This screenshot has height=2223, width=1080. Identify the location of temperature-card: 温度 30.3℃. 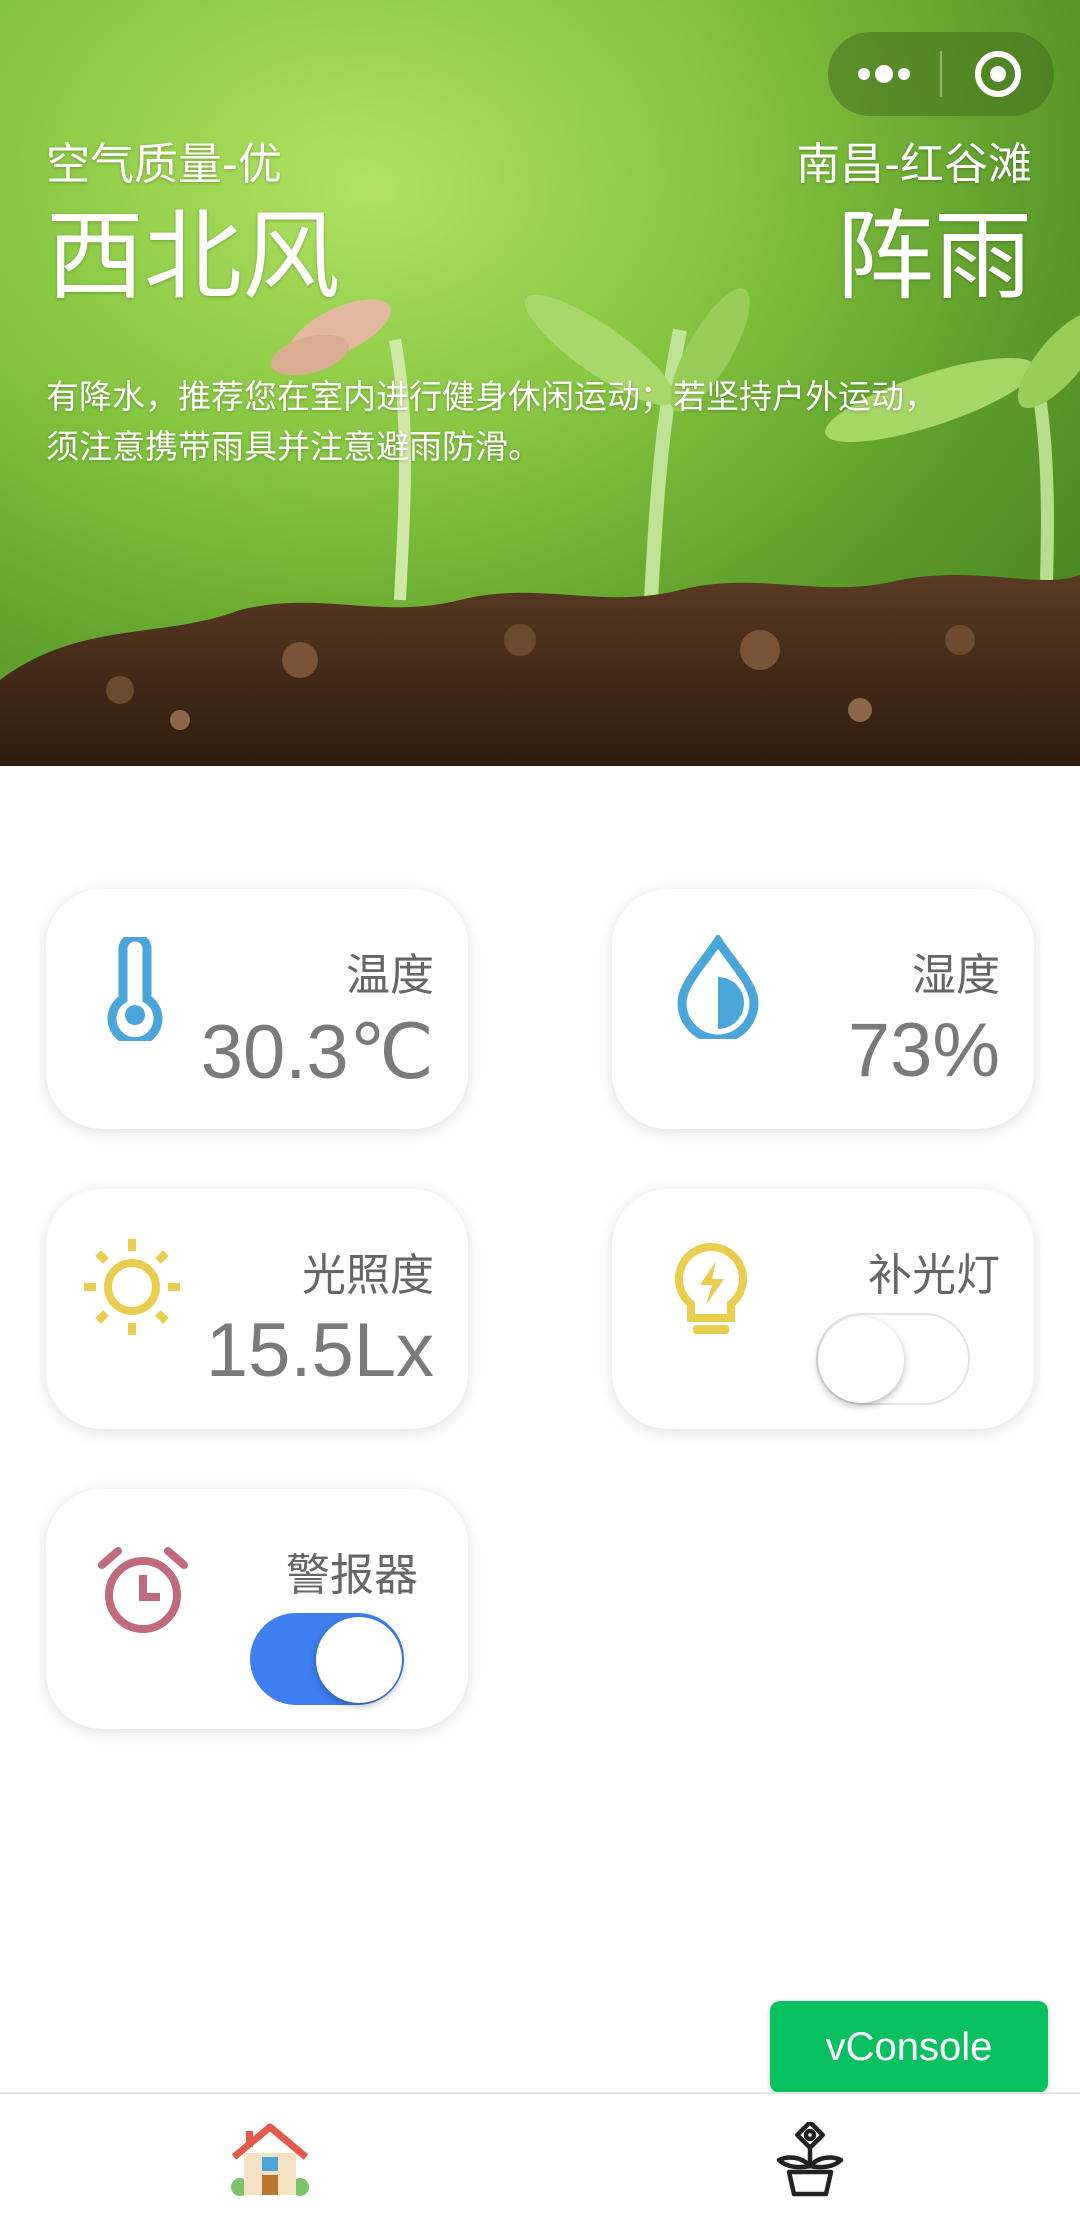
(257, 1009).